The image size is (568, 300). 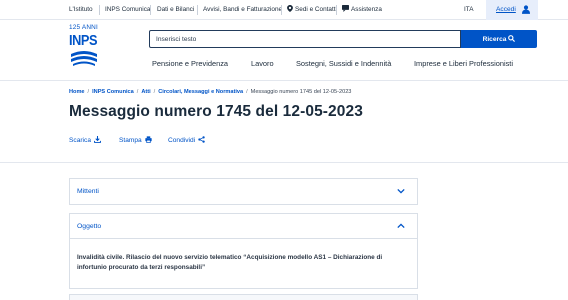 What do you see at coordinates (80, 140) in the screenshot?
I see `download-label: Scarica` at bounding box center [80, 140].